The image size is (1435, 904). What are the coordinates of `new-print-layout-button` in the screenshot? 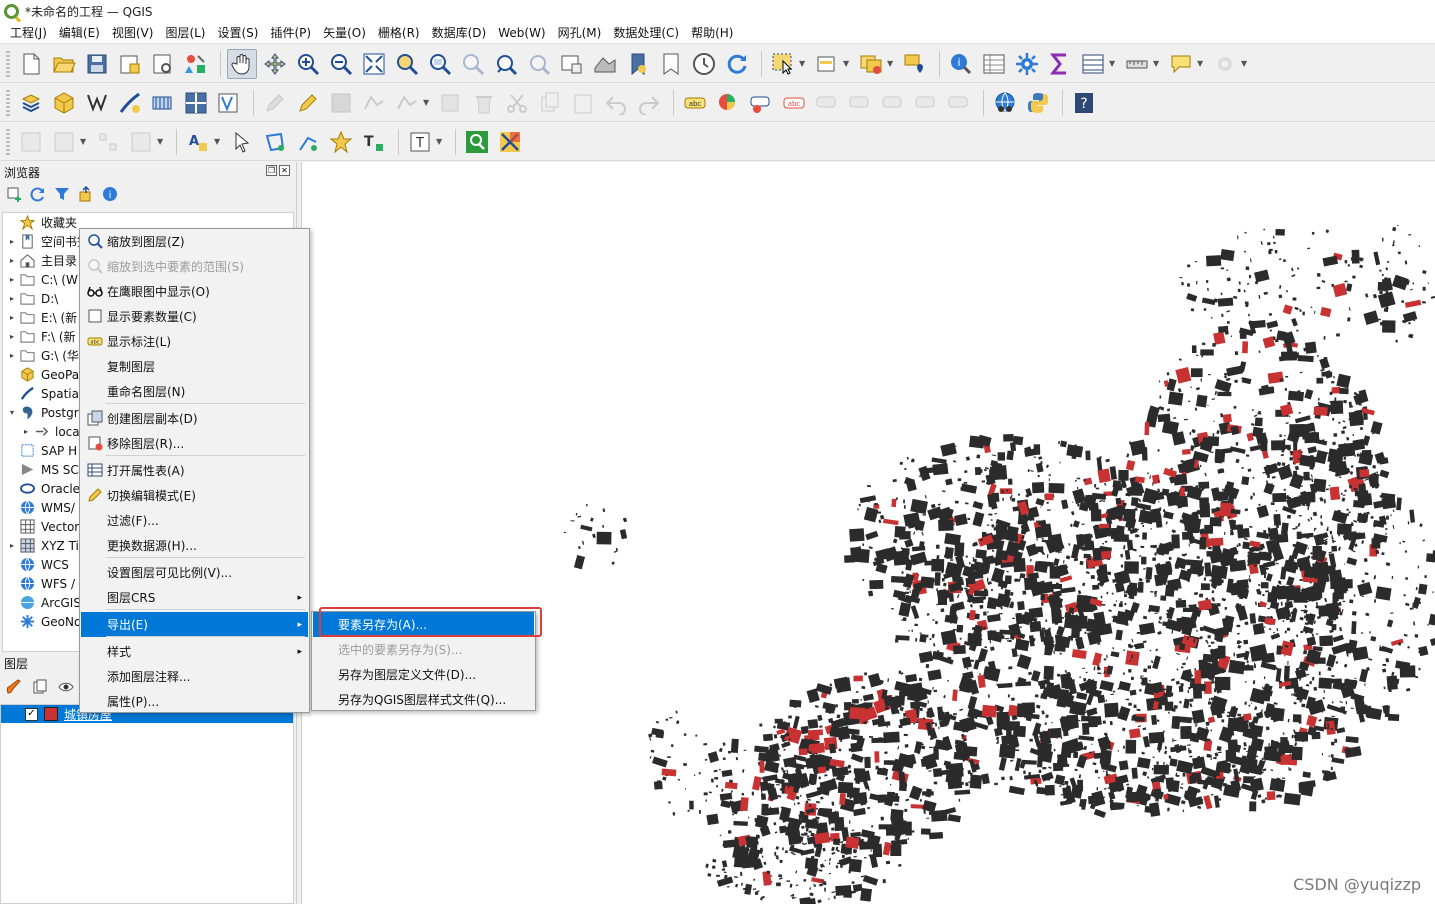 It's located at (130, 64).